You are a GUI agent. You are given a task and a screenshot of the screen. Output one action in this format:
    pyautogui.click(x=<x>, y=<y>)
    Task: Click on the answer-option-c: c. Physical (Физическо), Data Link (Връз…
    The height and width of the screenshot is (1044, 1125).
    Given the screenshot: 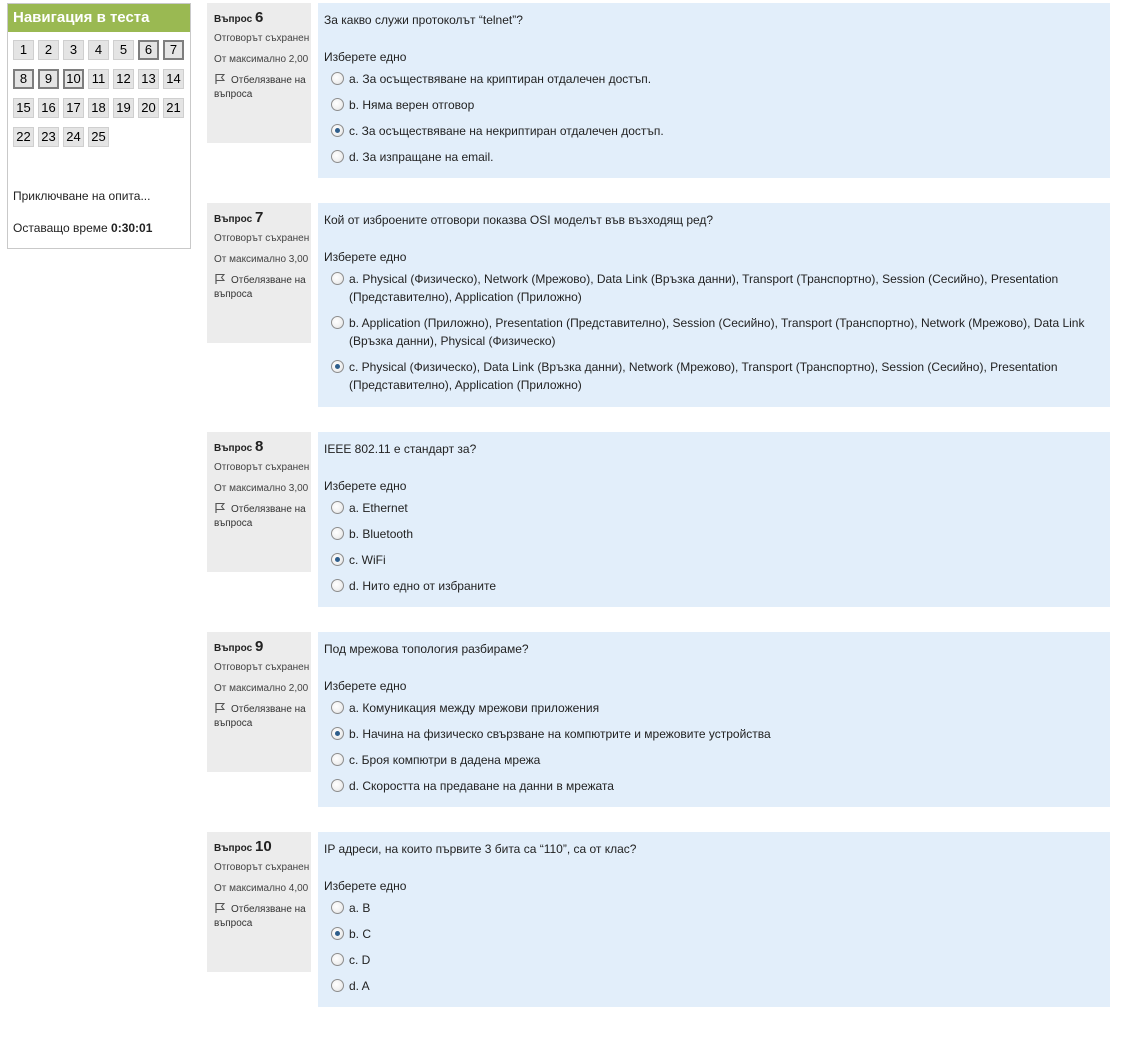 What is the action you would take?
    pyautogui.click(x=714, y=376)
    